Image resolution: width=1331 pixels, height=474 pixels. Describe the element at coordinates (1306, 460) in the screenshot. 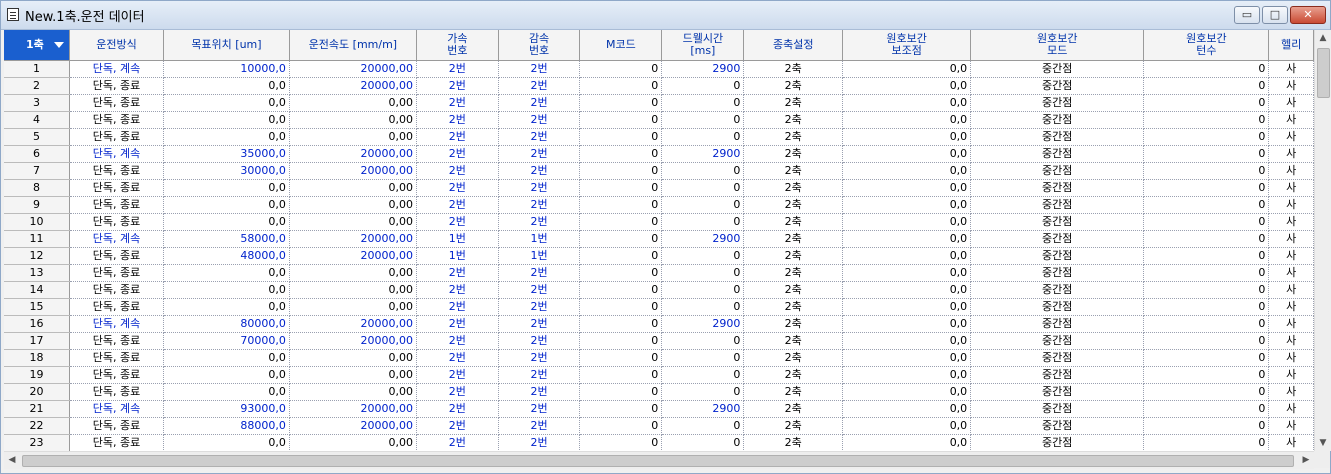

I see `scroll-right-arrow-icon: ▶` at that location.